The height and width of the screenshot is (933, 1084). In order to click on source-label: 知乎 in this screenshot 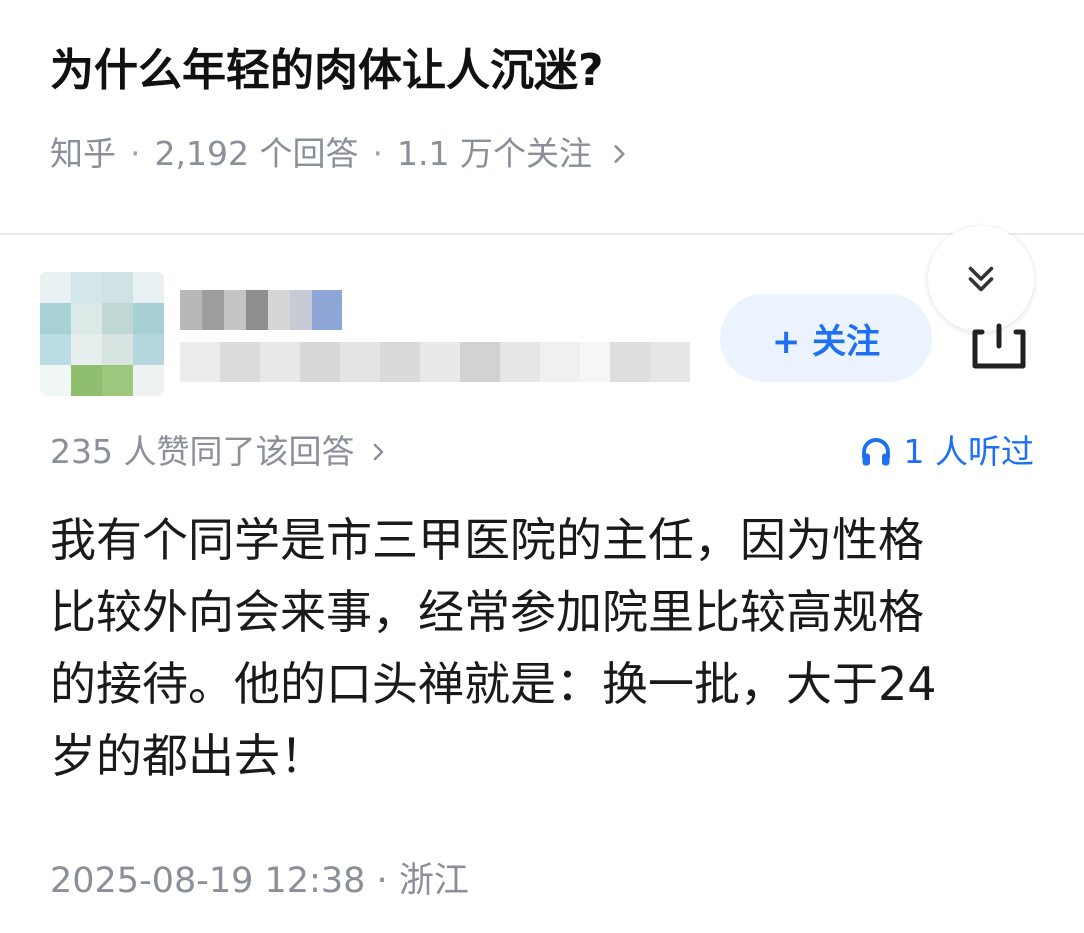, I will do `click(83, 153)`.